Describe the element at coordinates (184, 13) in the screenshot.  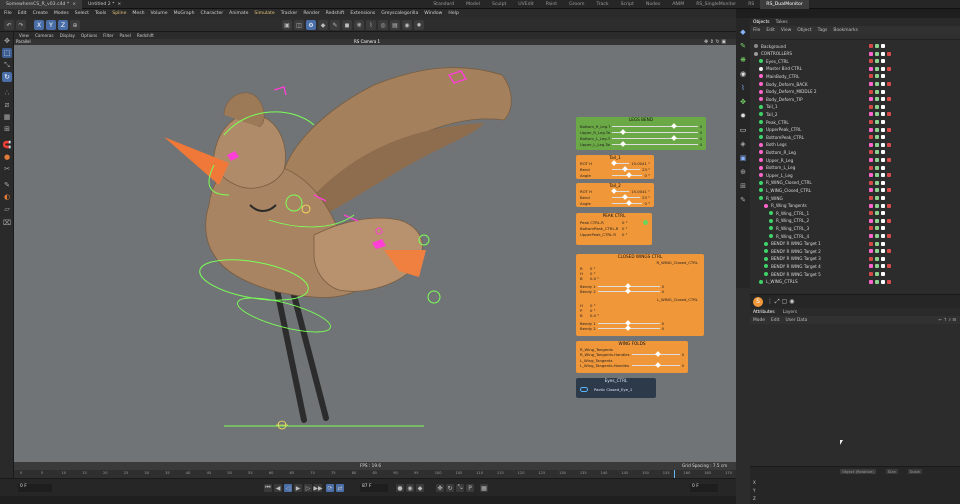
I see `menu-item: MoGraph` at that location.